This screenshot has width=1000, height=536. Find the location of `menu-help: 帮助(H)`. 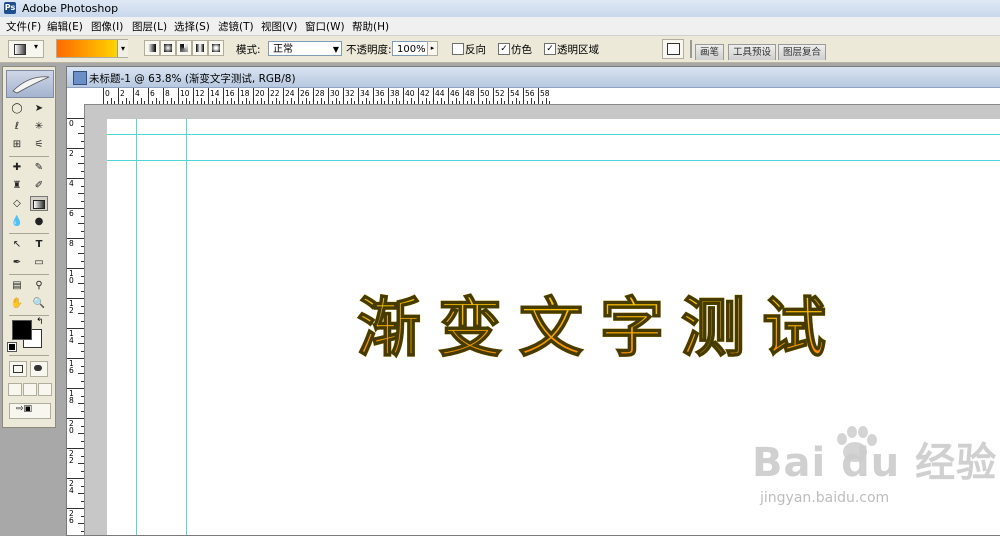

menu-help: 帮助(H) is located at coordinates (370, 26).